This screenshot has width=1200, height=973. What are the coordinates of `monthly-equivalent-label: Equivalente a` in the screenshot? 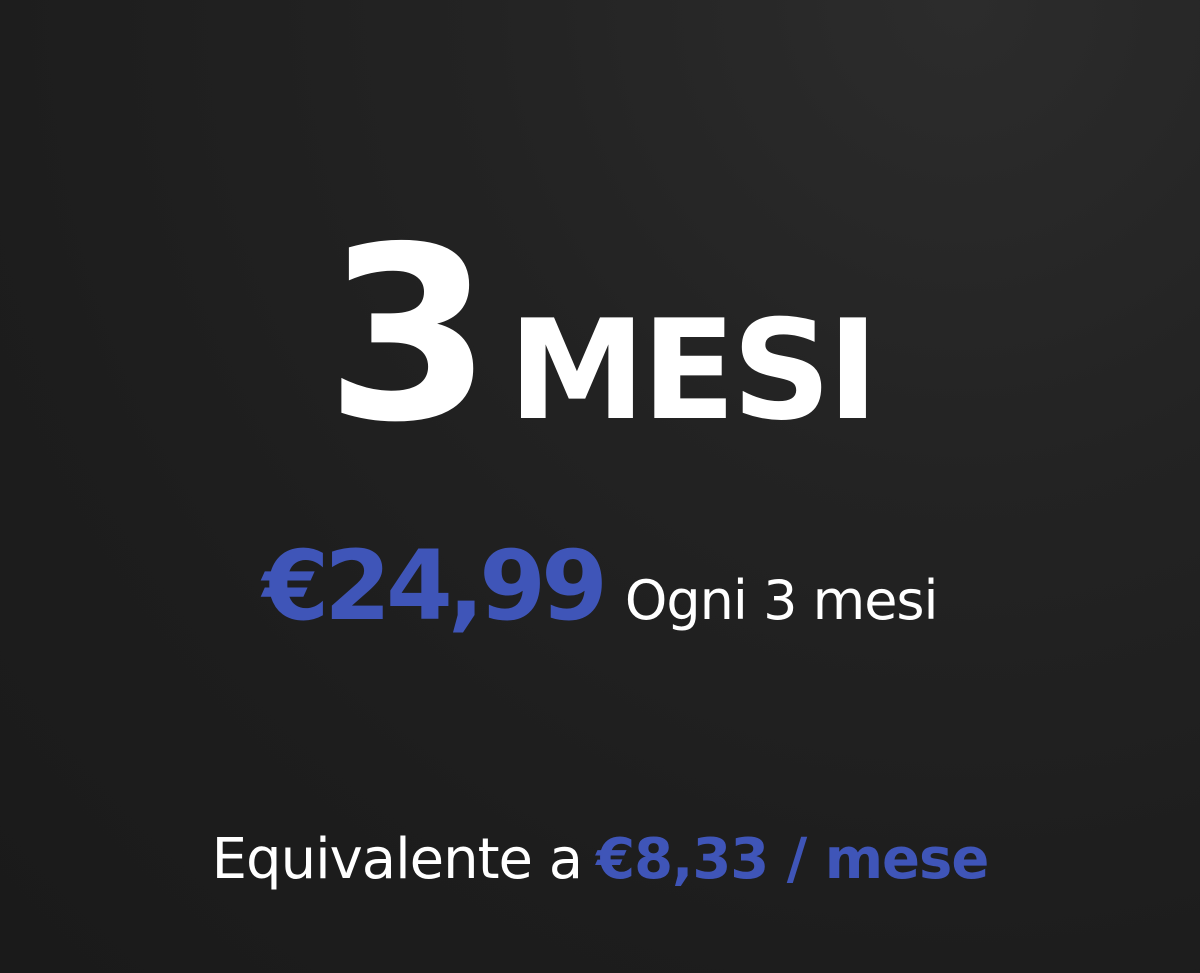 It's located at (397, 859).